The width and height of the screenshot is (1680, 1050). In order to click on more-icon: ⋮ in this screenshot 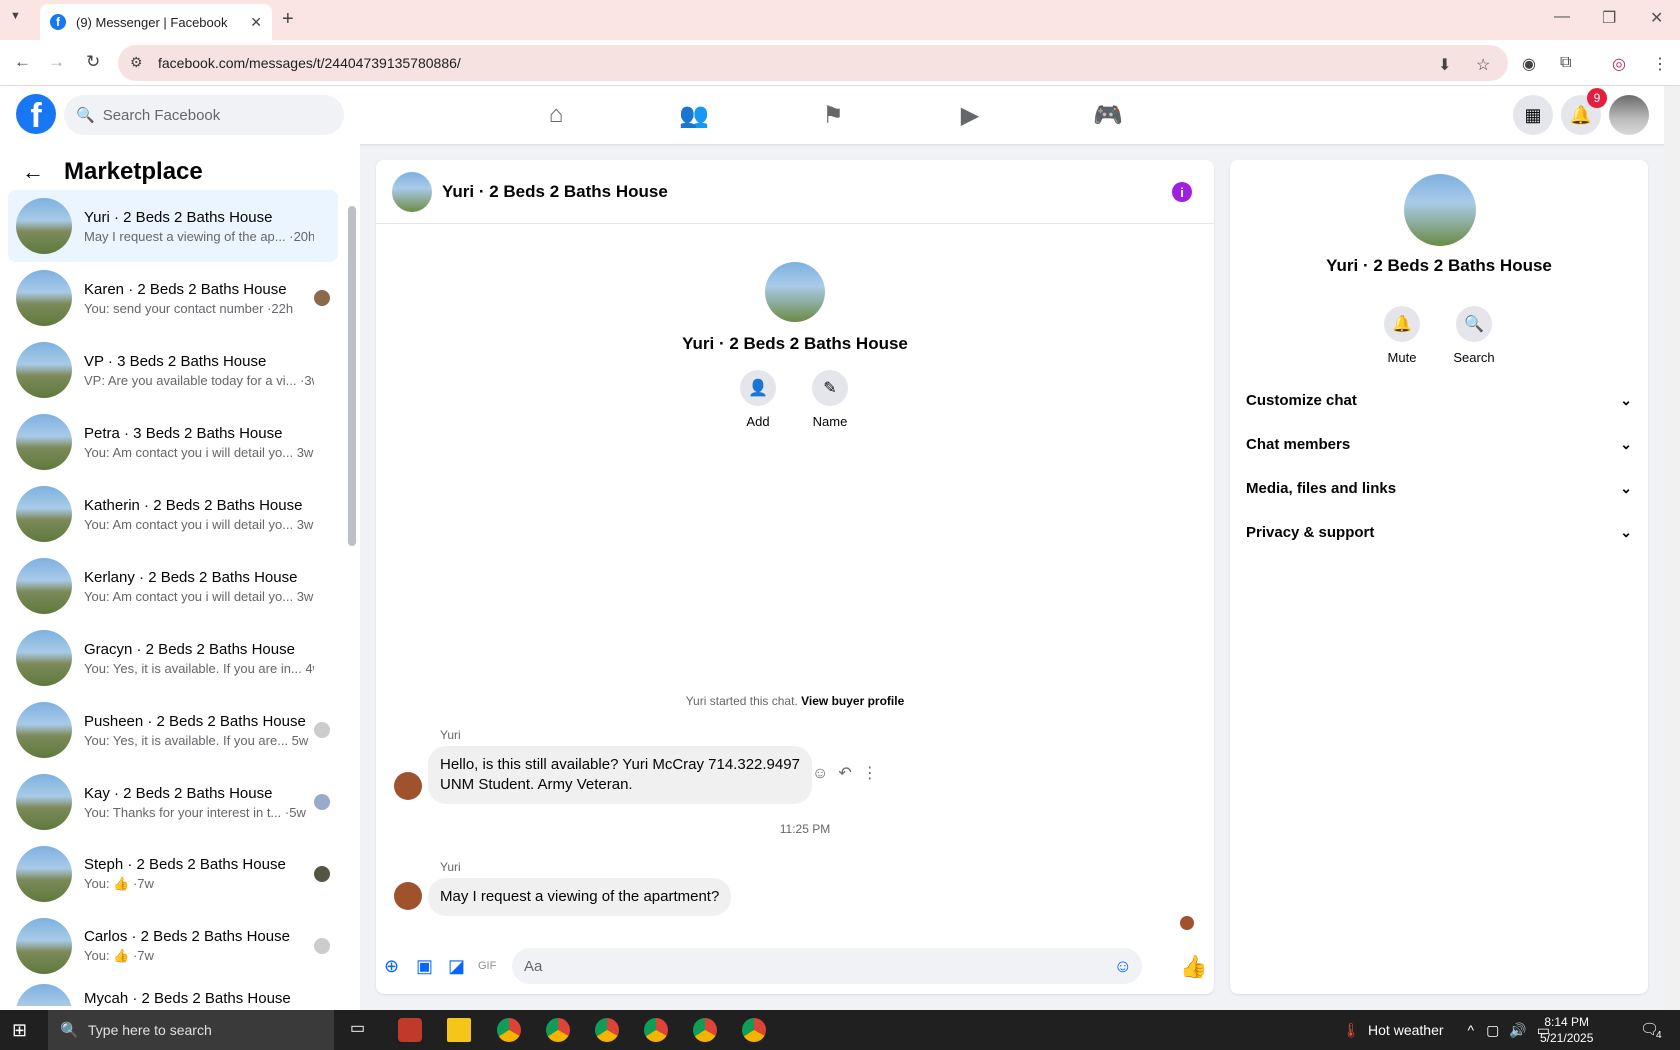, I will do `click(875, 773)`.